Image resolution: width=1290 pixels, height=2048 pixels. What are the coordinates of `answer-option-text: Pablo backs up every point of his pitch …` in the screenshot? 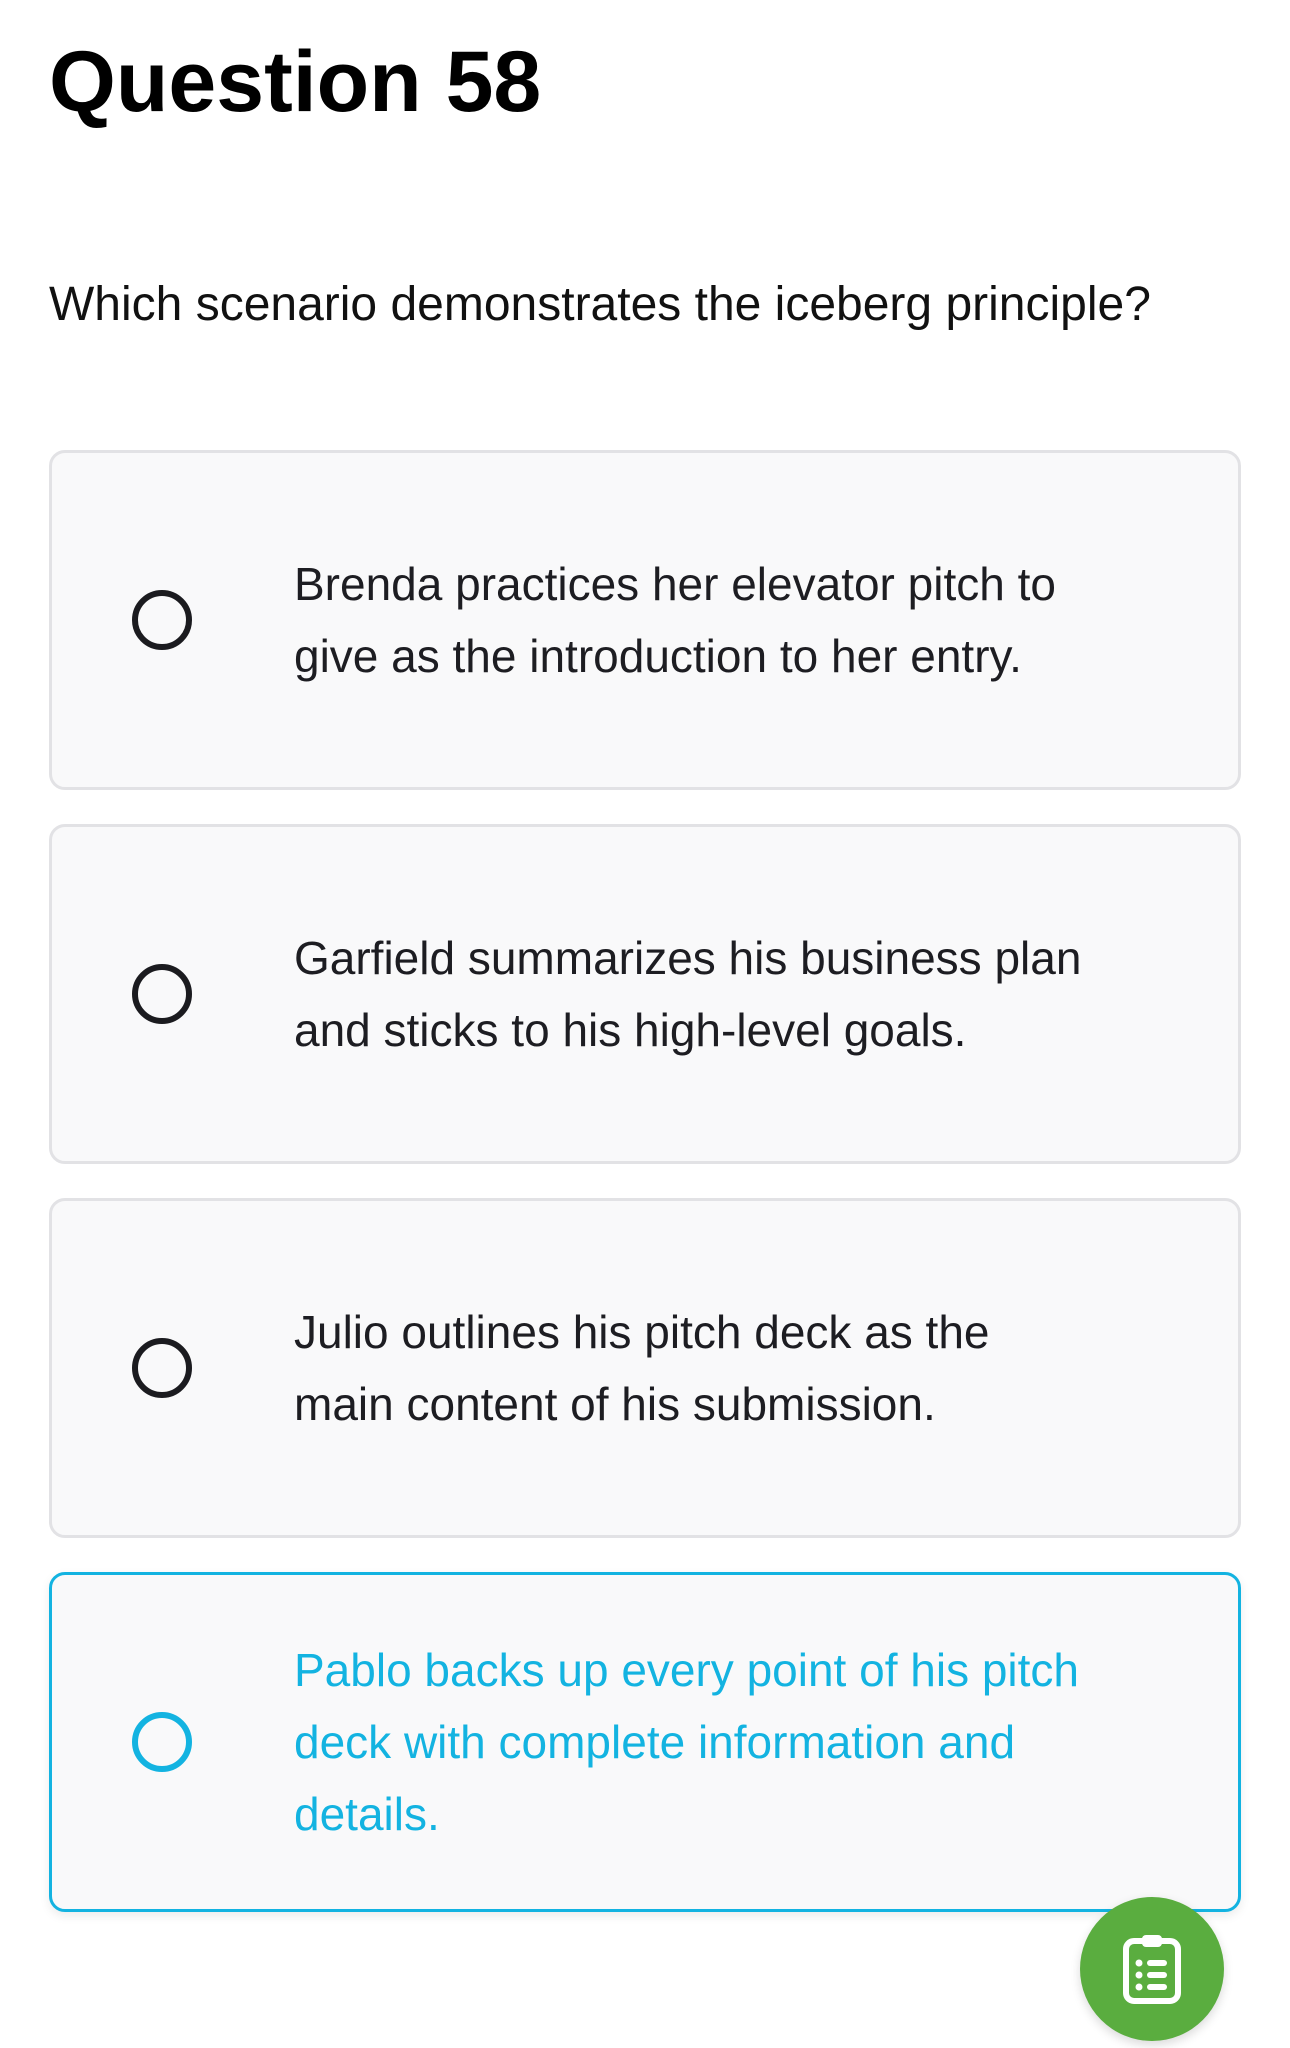 It's located at (687, 1742).